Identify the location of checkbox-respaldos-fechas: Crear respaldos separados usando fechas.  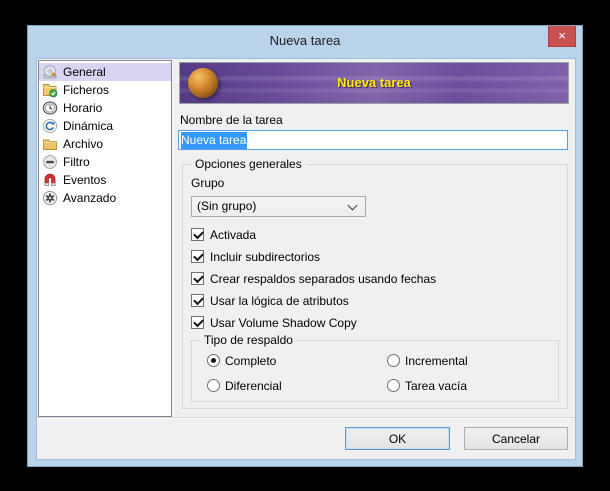
(313, 278).